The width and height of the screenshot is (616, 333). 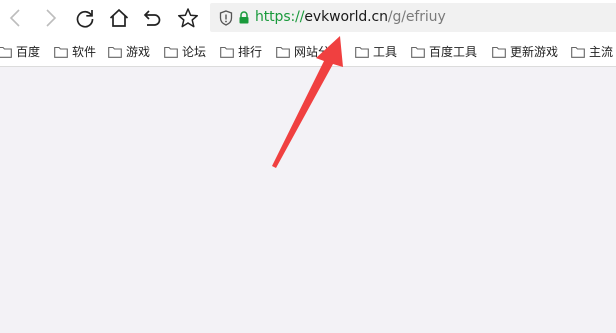 I want to click on bookmark-label: 百度工具, so click(x=453, y=51).